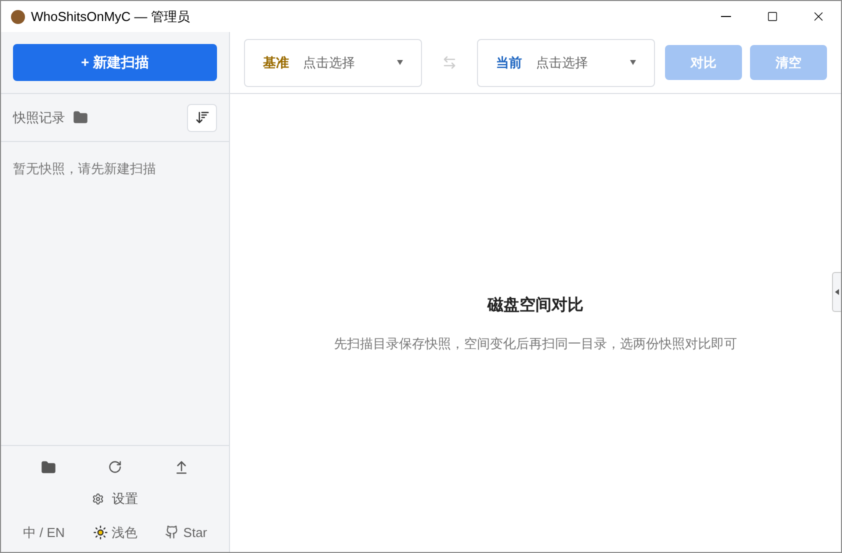 This screenshot has width=842, height=553. Describe the element at coordinates (115, 62) in the screenshot. I see `new-scan-button: + 新建扫描` at that location.